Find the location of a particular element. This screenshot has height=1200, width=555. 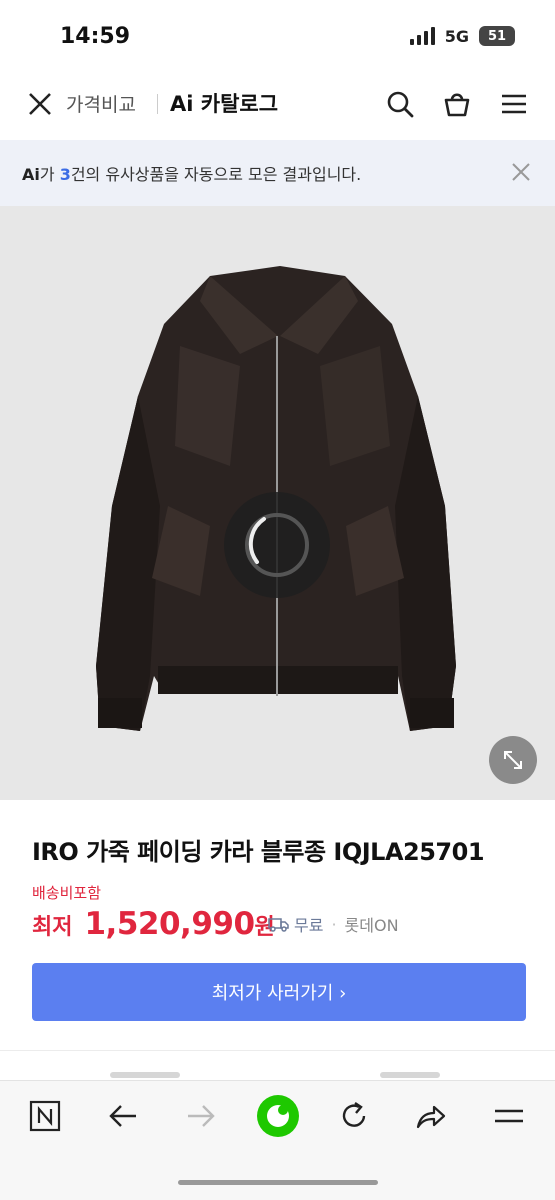

expand-button is located at coordinates (513, 760).